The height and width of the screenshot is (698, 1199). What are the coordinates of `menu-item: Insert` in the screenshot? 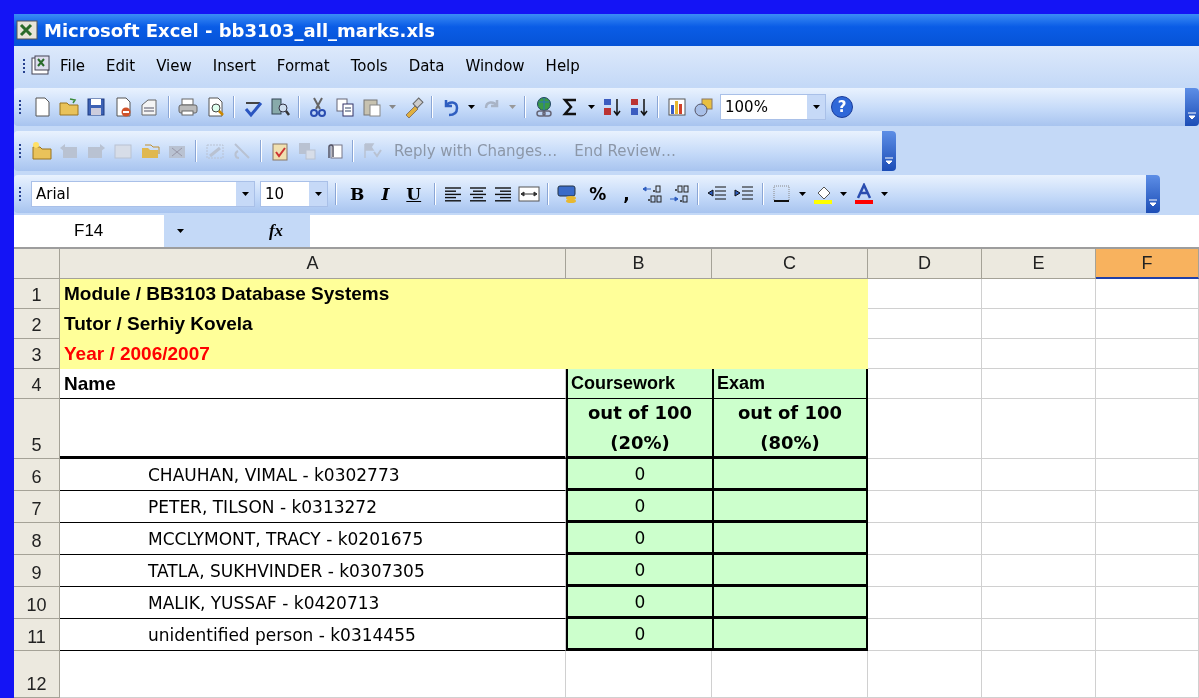 It's located at (234, 66).